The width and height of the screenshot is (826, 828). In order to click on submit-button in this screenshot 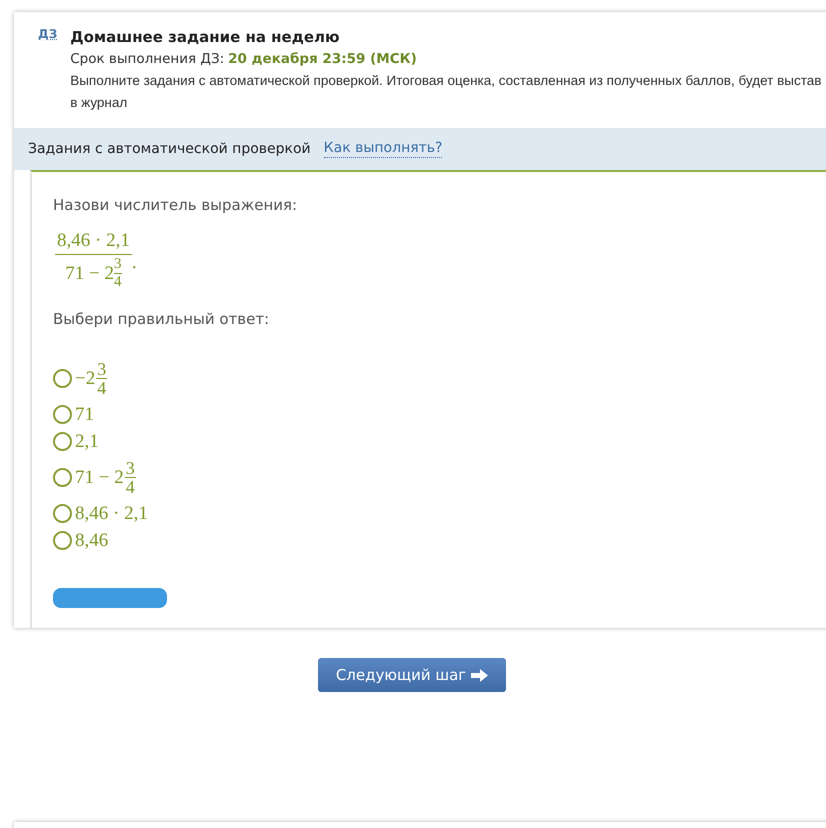, I will do `click(110, 598)`.